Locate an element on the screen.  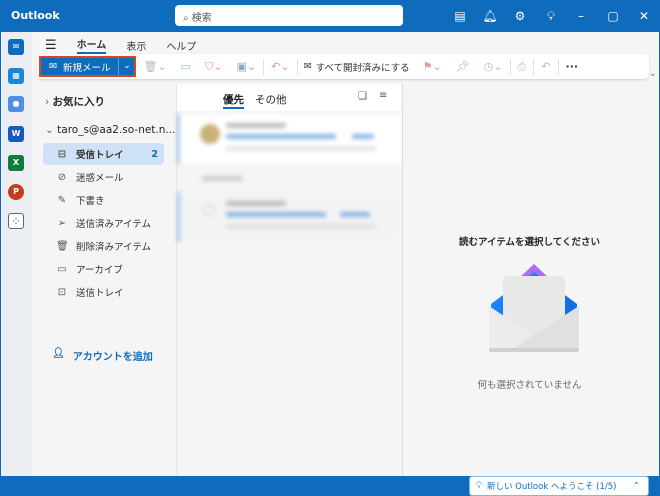
inbox-icon: ⊟ is located at coordinates (62, 154).